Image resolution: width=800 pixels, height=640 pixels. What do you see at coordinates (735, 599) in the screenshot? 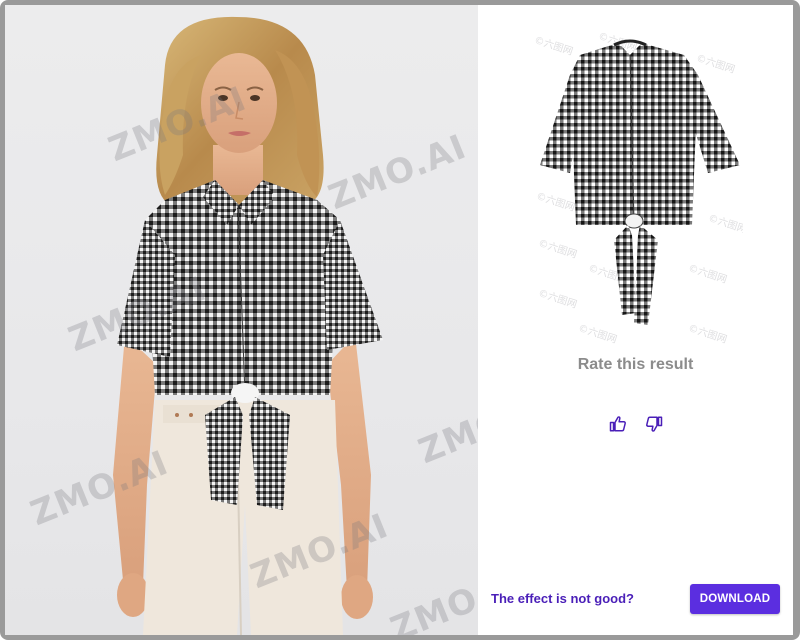
I see `download-button: DOWNLOAD` at bounding box center [735, 599].